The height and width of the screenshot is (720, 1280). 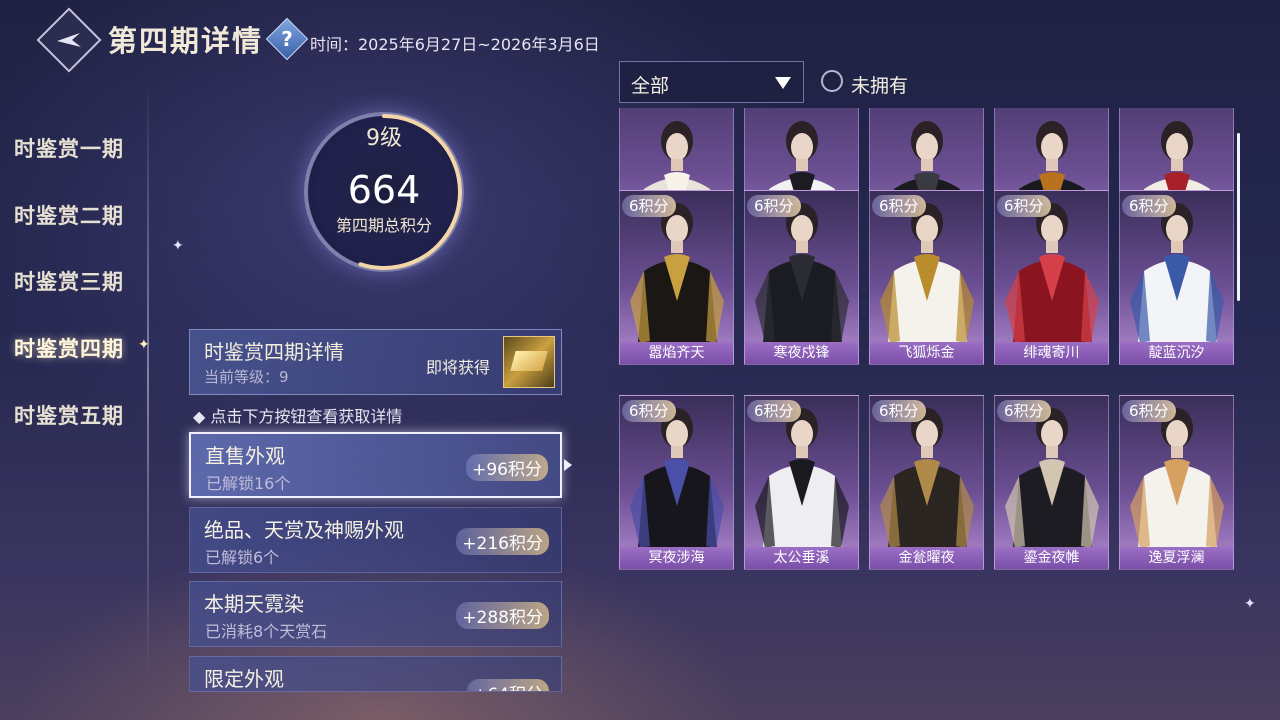 What do you see at coordinates (375, 465) in the screenshot?
I see `category-direct-sale: 直售外观 已解锁16个 +96积分` at bounding box center [375, 465].